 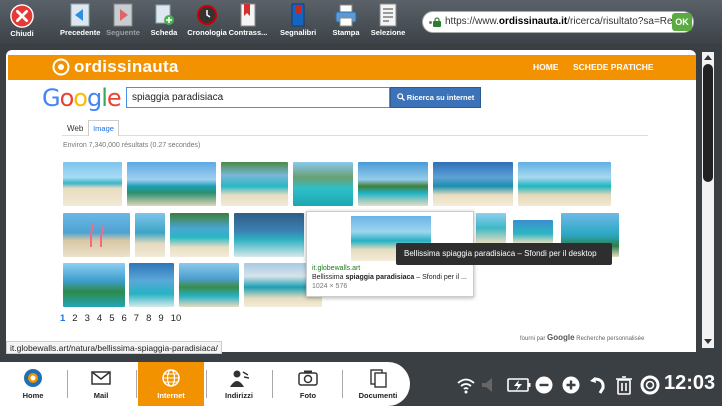 I want to click on site-logo-text: ordissinauta, so click(x=126, y=66).